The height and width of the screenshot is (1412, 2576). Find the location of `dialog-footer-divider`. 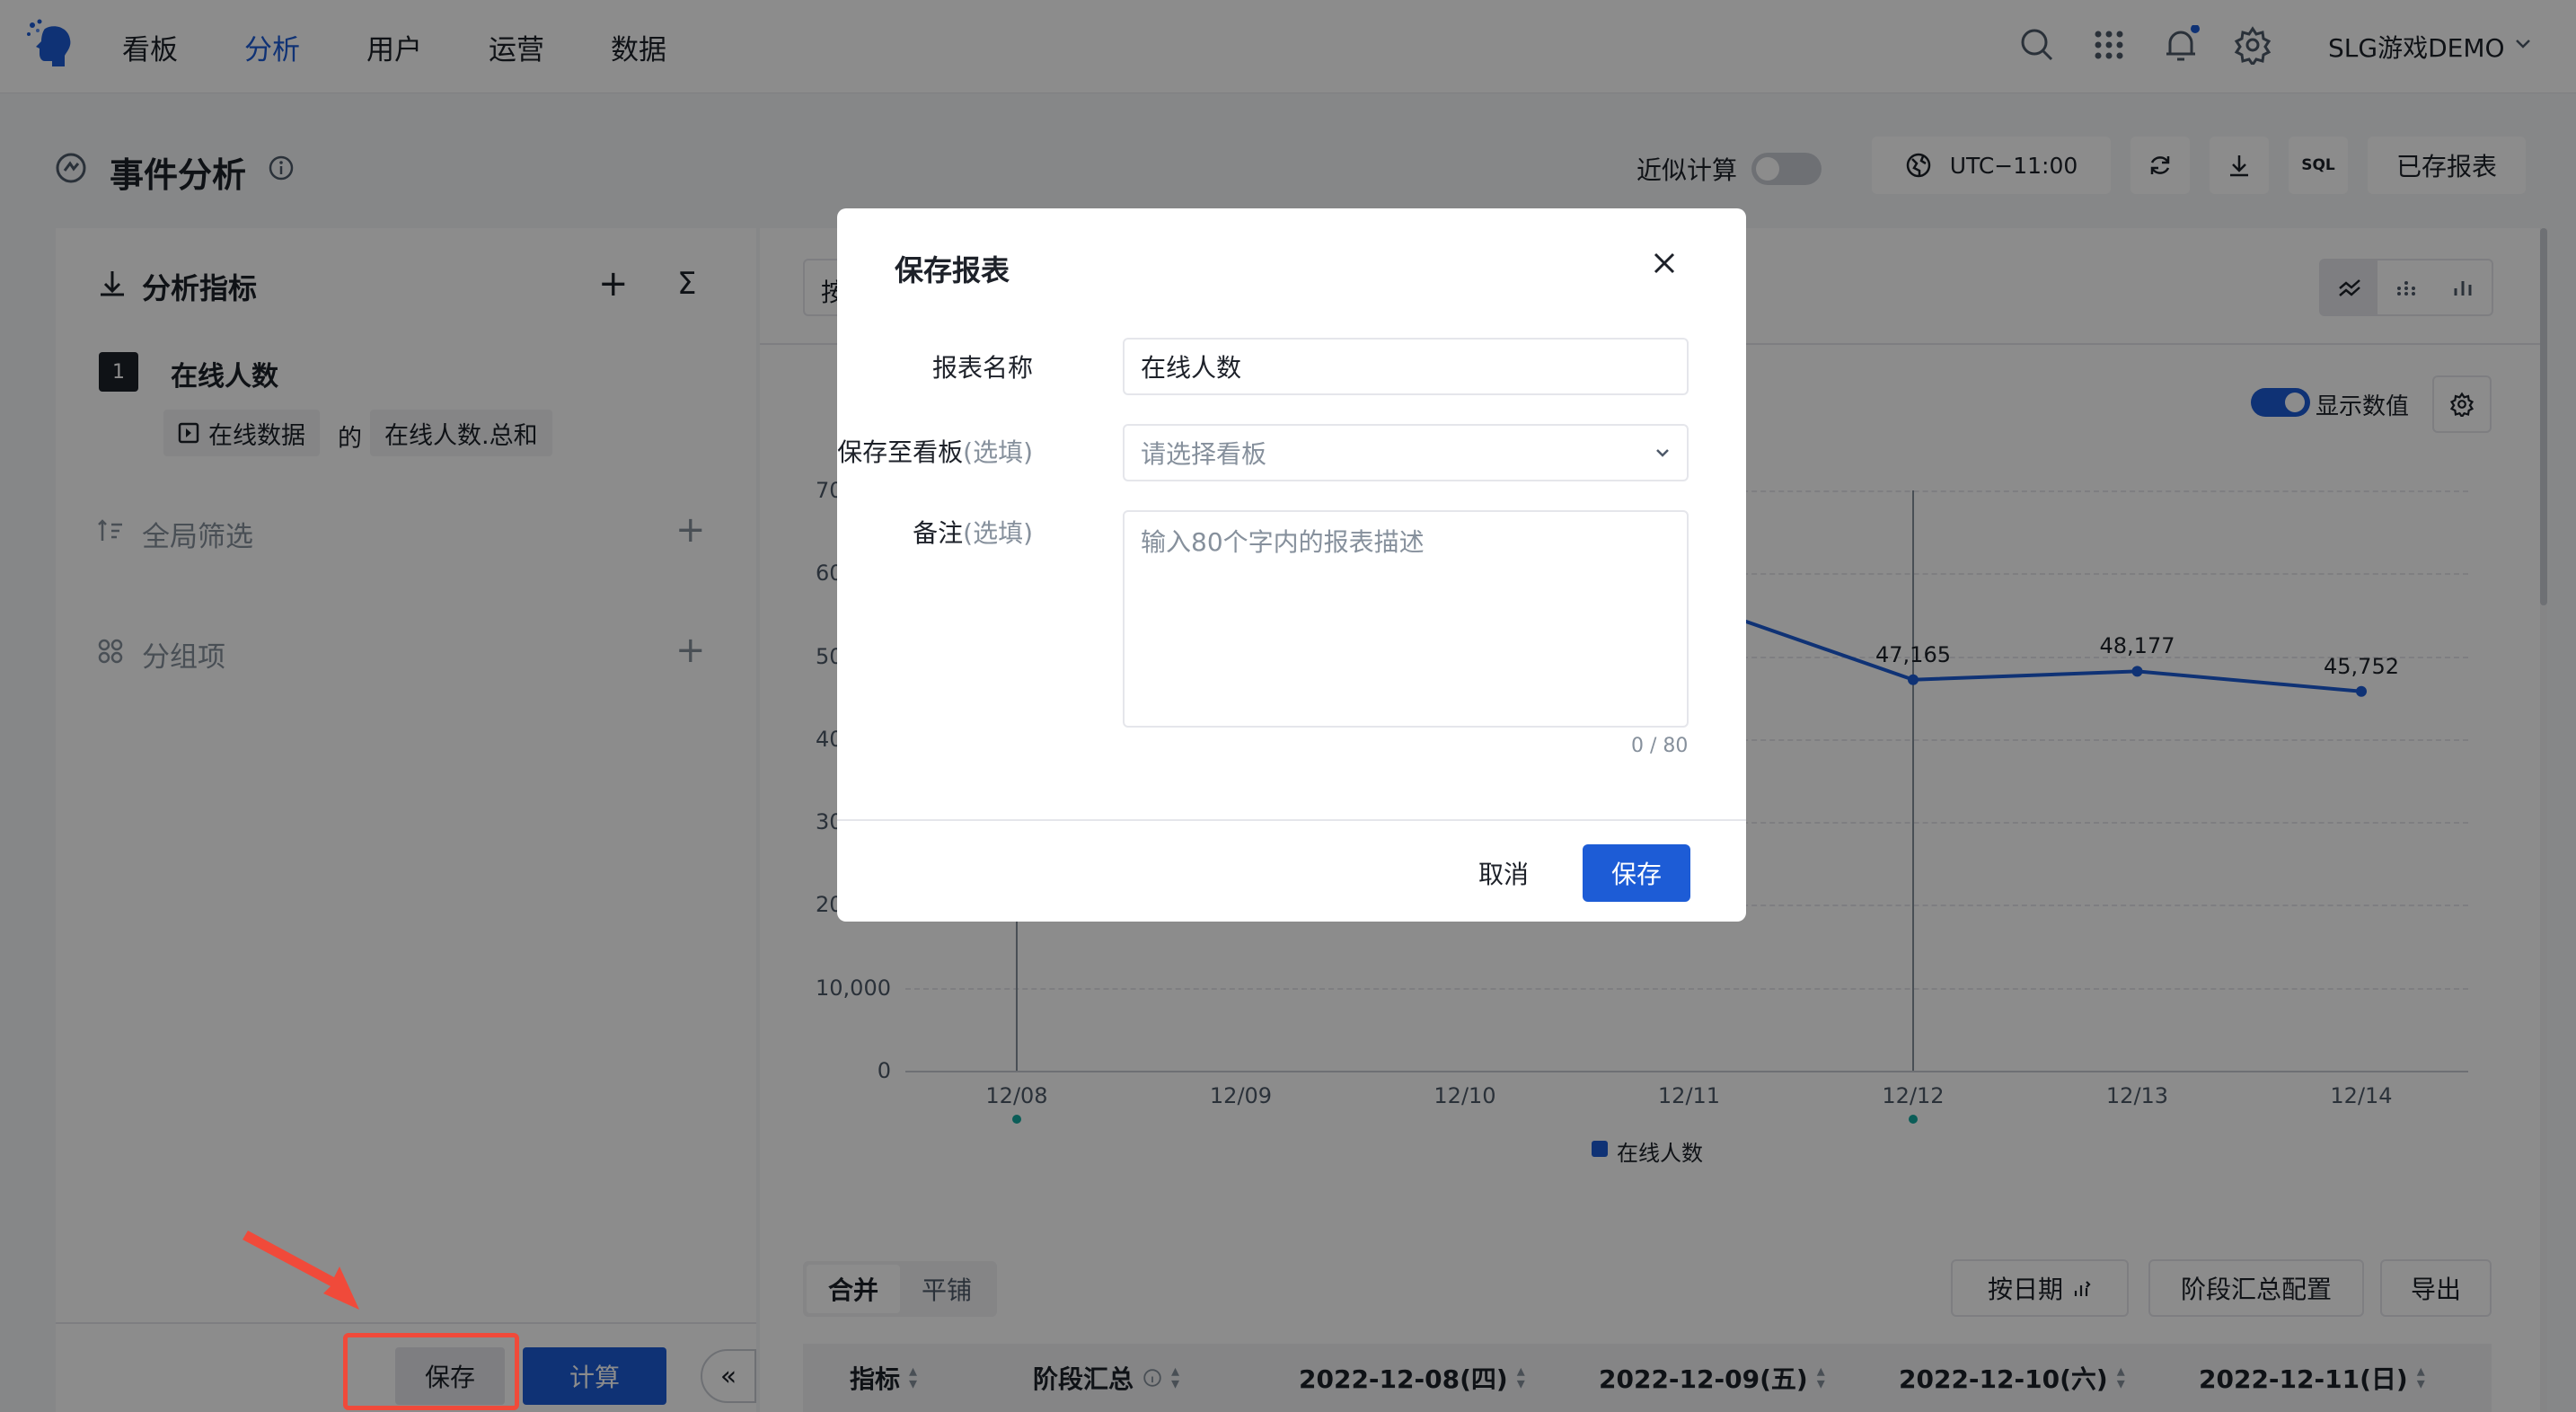

dialog-footer-divider is located at coordinates (1291, 820).